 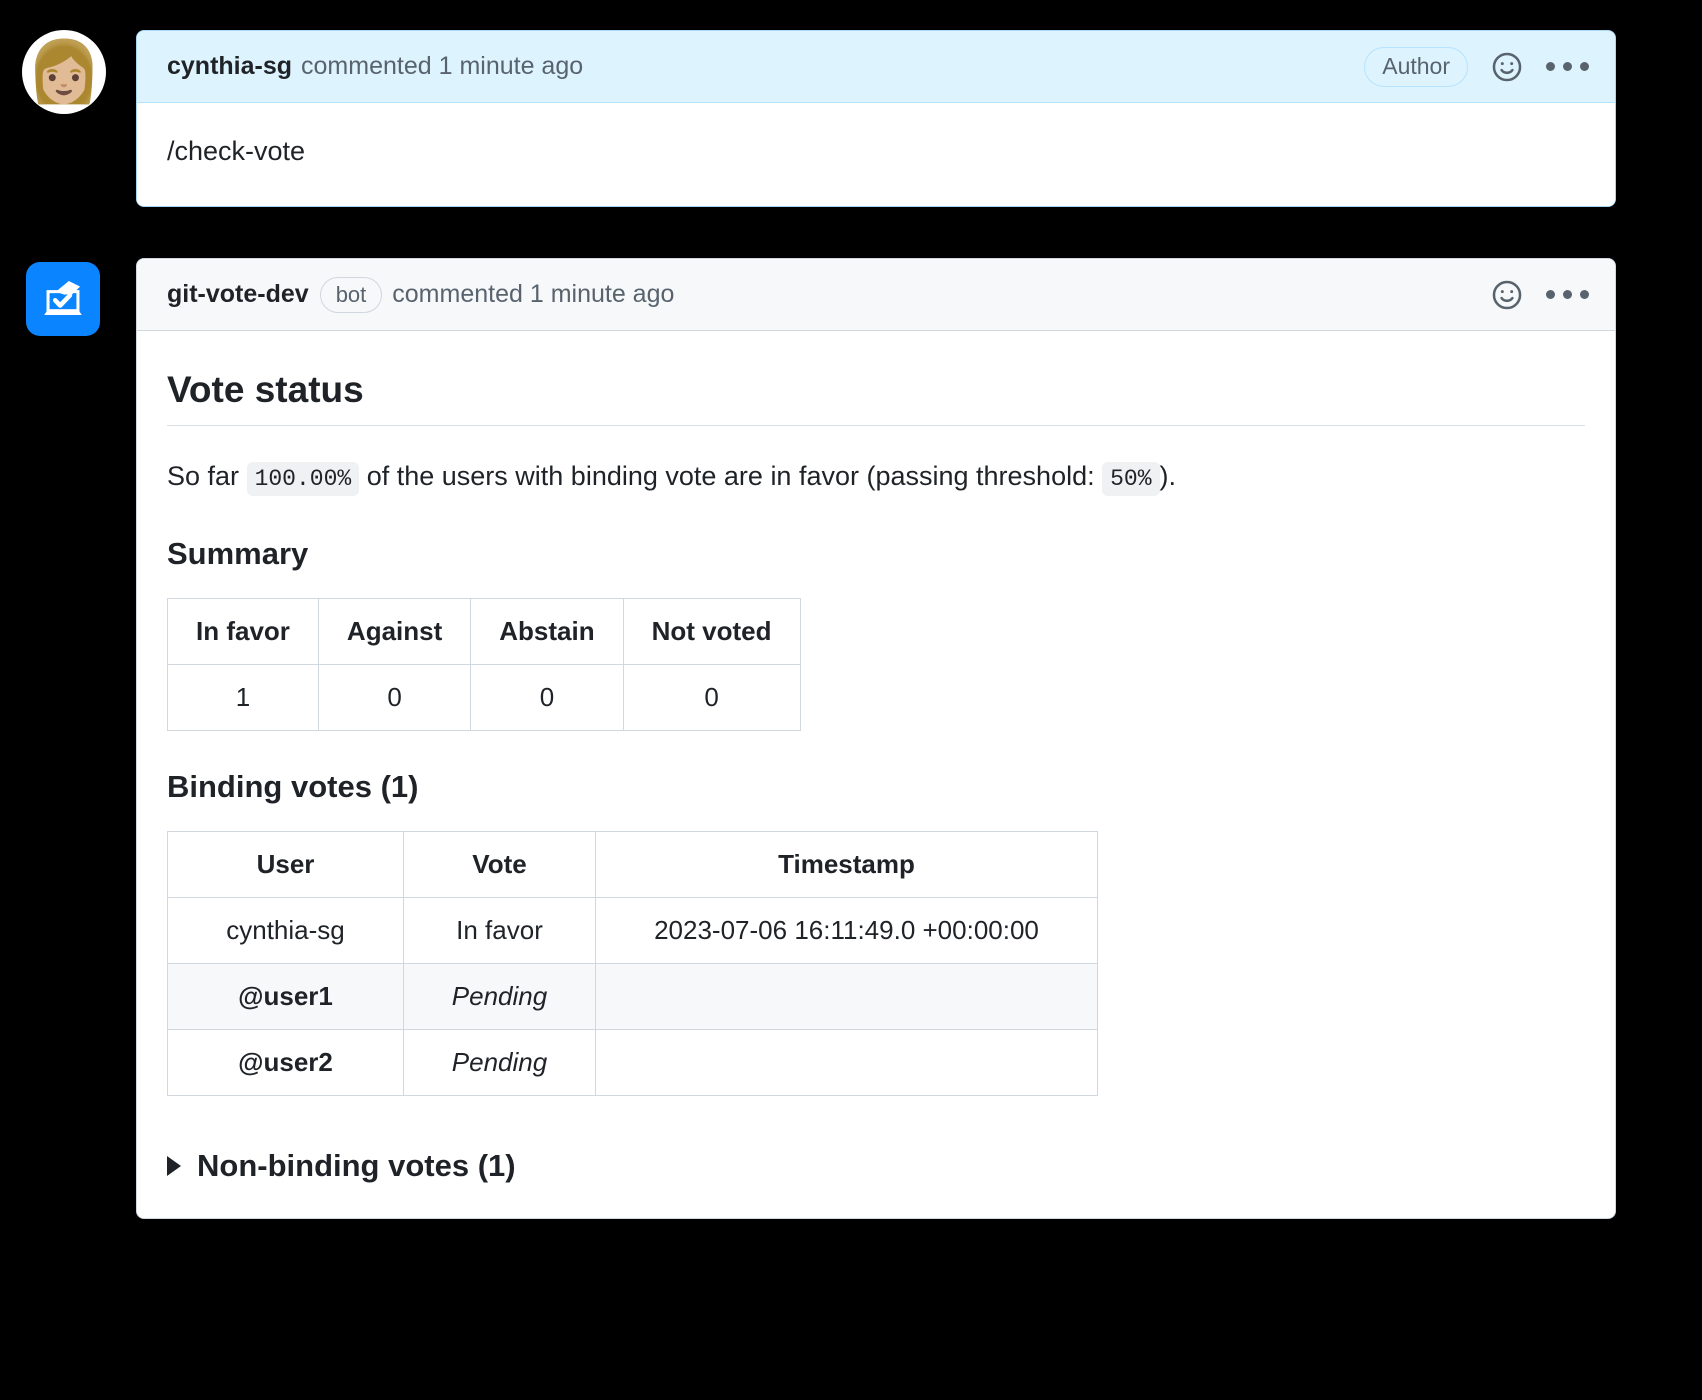 What do you see at coordinates (394, 631) in the screenshot?
I see `column-header-against: Against` at bounding box center [394, 631].